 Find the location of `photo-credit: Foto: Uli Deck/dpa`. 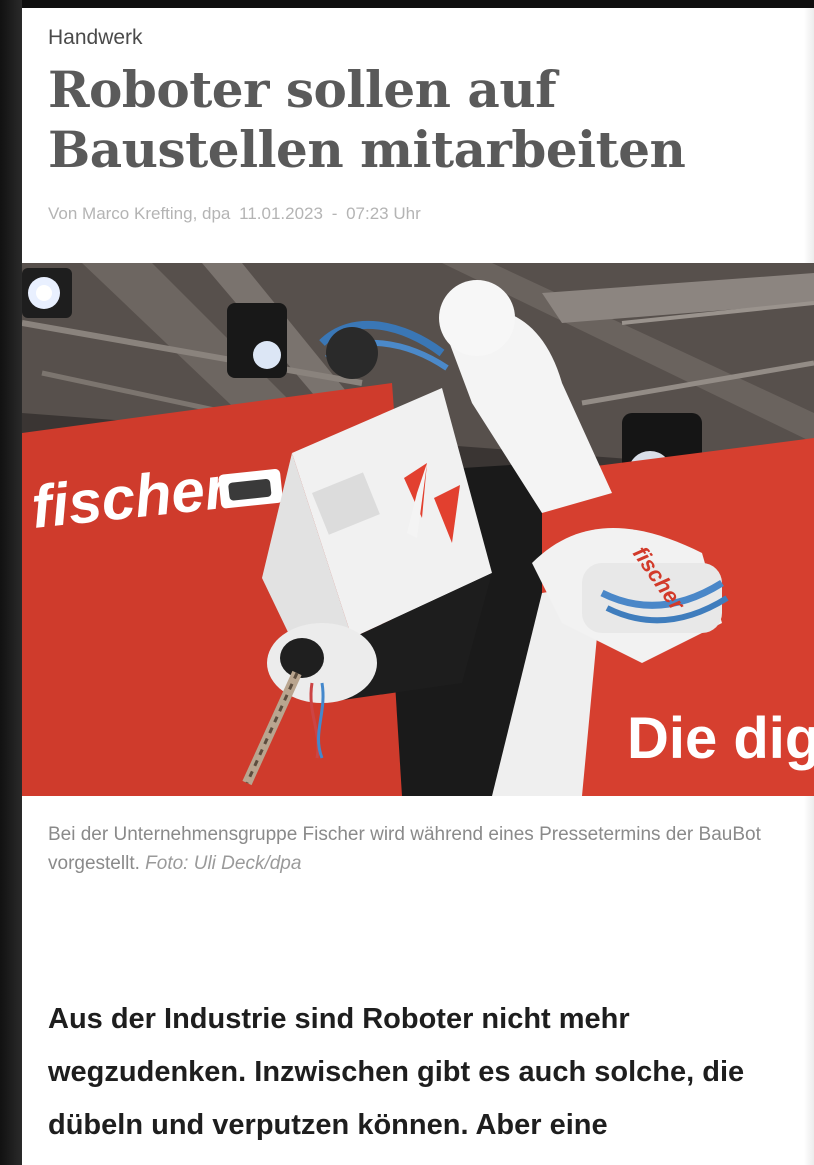

photo-credit: Foto: Uli Deck/dpa is located at coordinates (223, 863).